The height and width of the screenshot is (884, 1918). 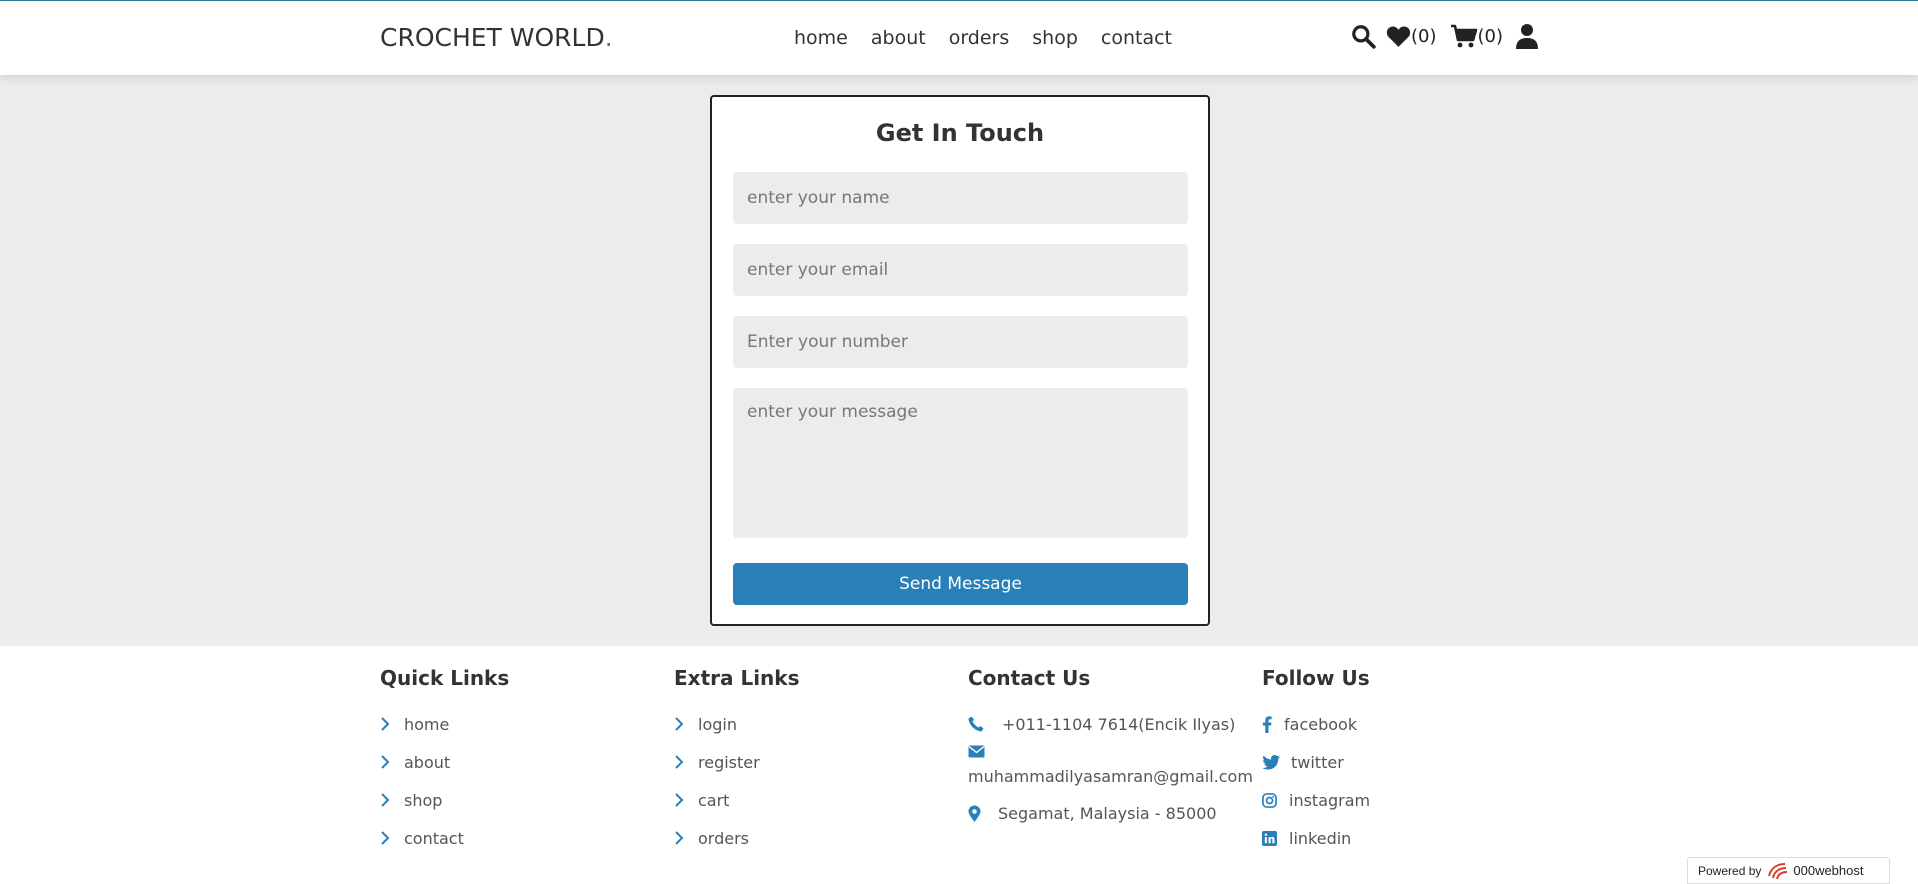 What do you see at coordinates (1778, 870) in the screenshot?
I see `webhost-logo-icon` at bounding box center [1778, 870].